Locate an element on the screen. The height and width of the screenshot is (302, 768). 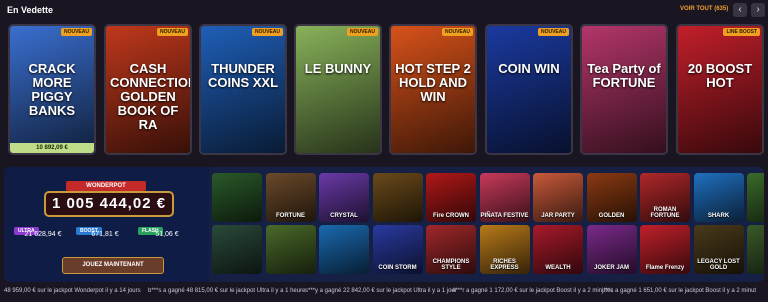
game-tile-title: SHARK is located at coordinates (718, 216).